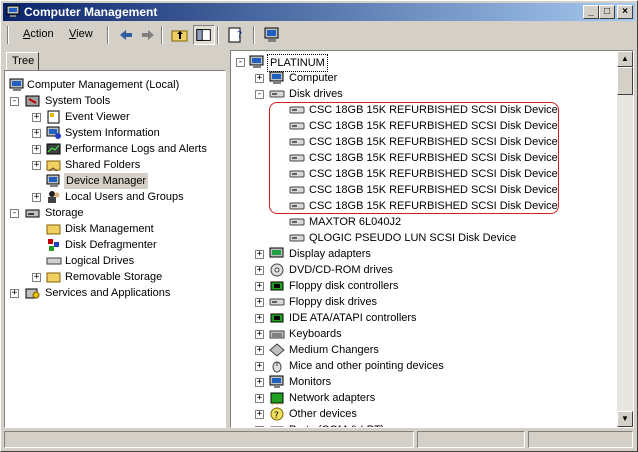 The width and height of the screenshot is (638, 452). What do you see at coordinates (54, 261) in the screenshot?
I see `logical-drive-icon` at bounding box center [54, 261].